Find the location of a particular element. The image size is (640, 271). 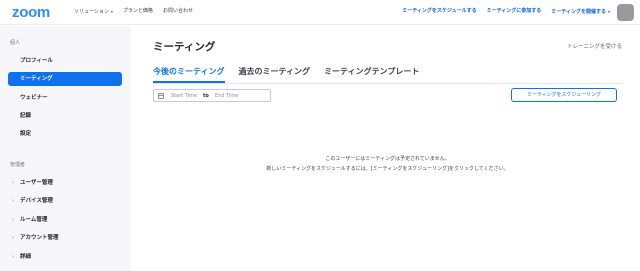

nav-contact-link: お問い合わせ is located at coordinates (178, 12).